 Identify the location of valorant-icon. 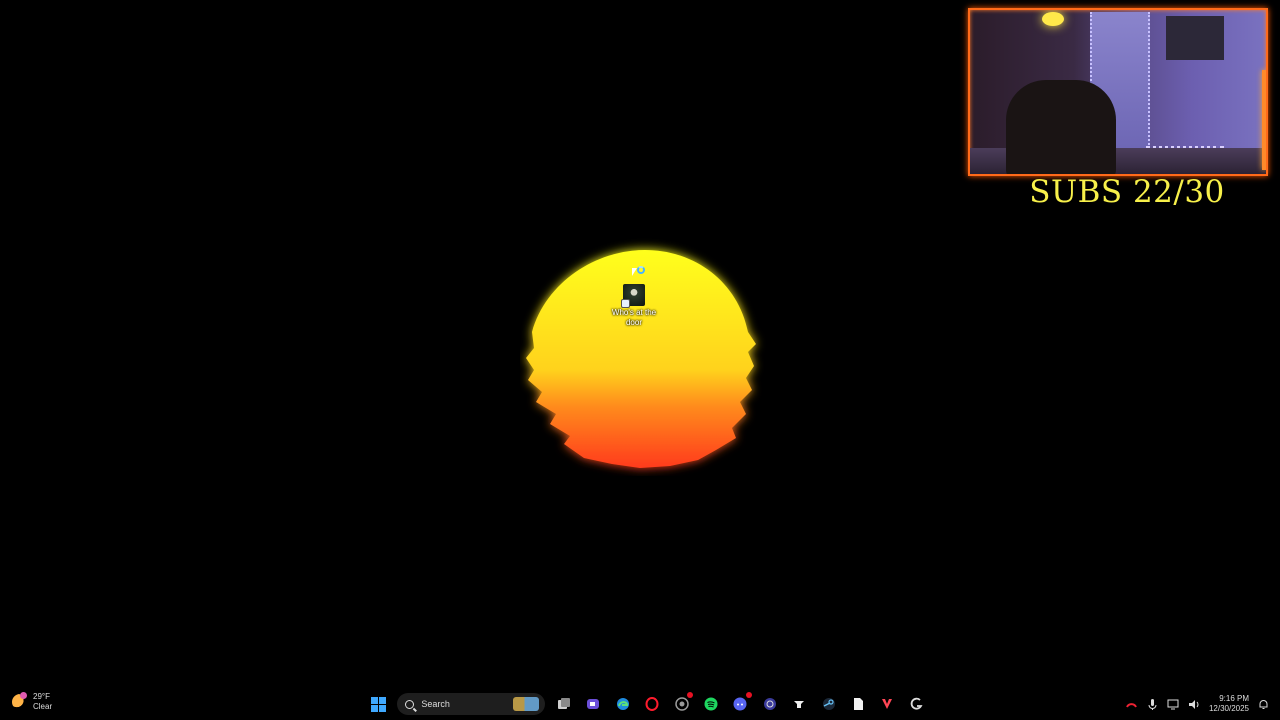
(887, 704).